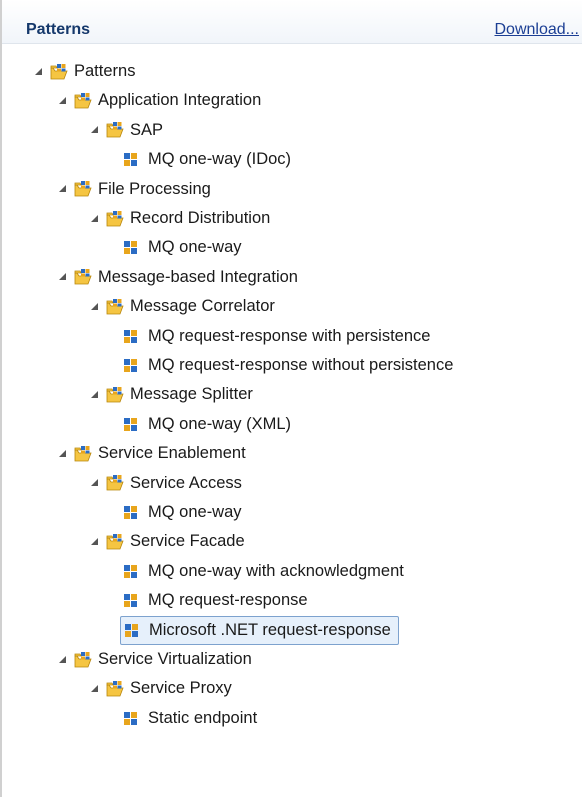 Image resolution: width=582 pixels, height=797 pixels. I want to click on tree-node-label: MQ one-way (IDoc), so click(220, 159).